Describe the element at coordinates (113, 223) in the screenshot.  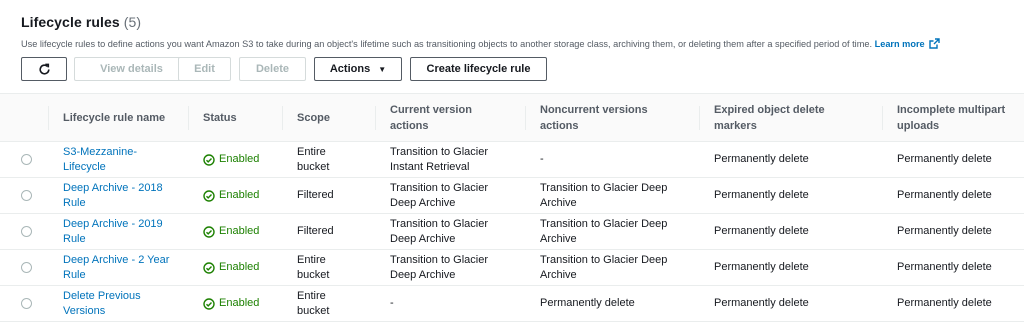
I see `rule-name-line: Deep Archive - 2019` at that location.